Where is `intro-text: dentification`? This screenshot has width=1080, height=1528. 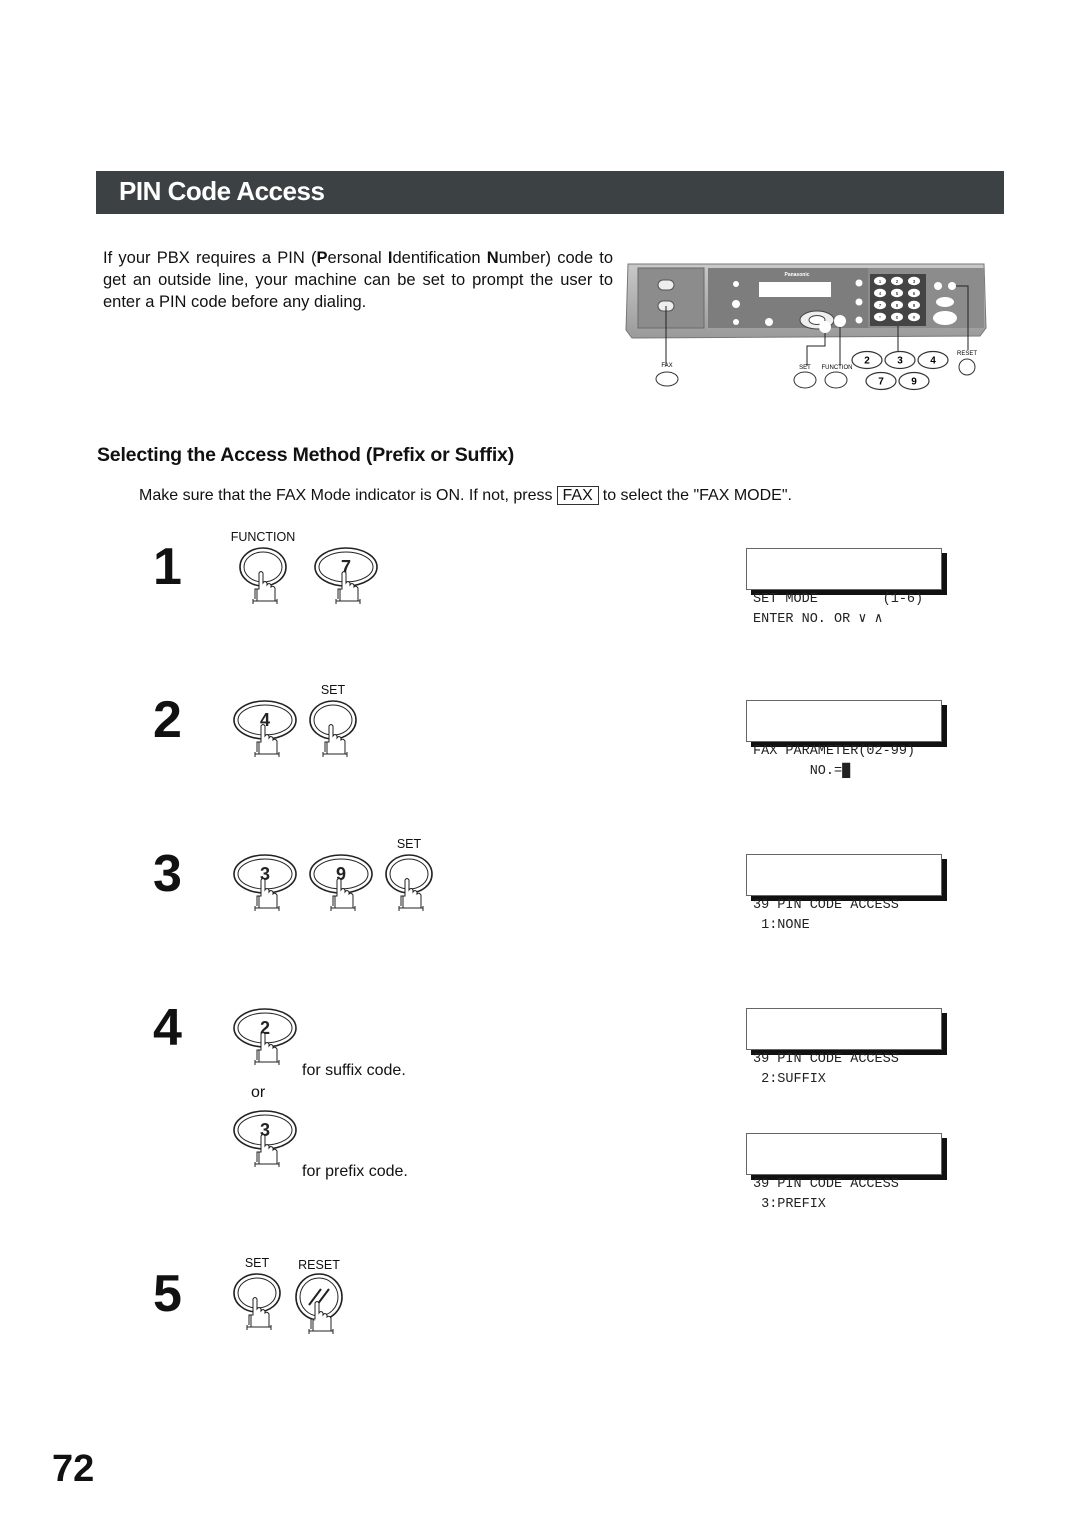 intro-text: dentification is located at coordinates (439, 258).